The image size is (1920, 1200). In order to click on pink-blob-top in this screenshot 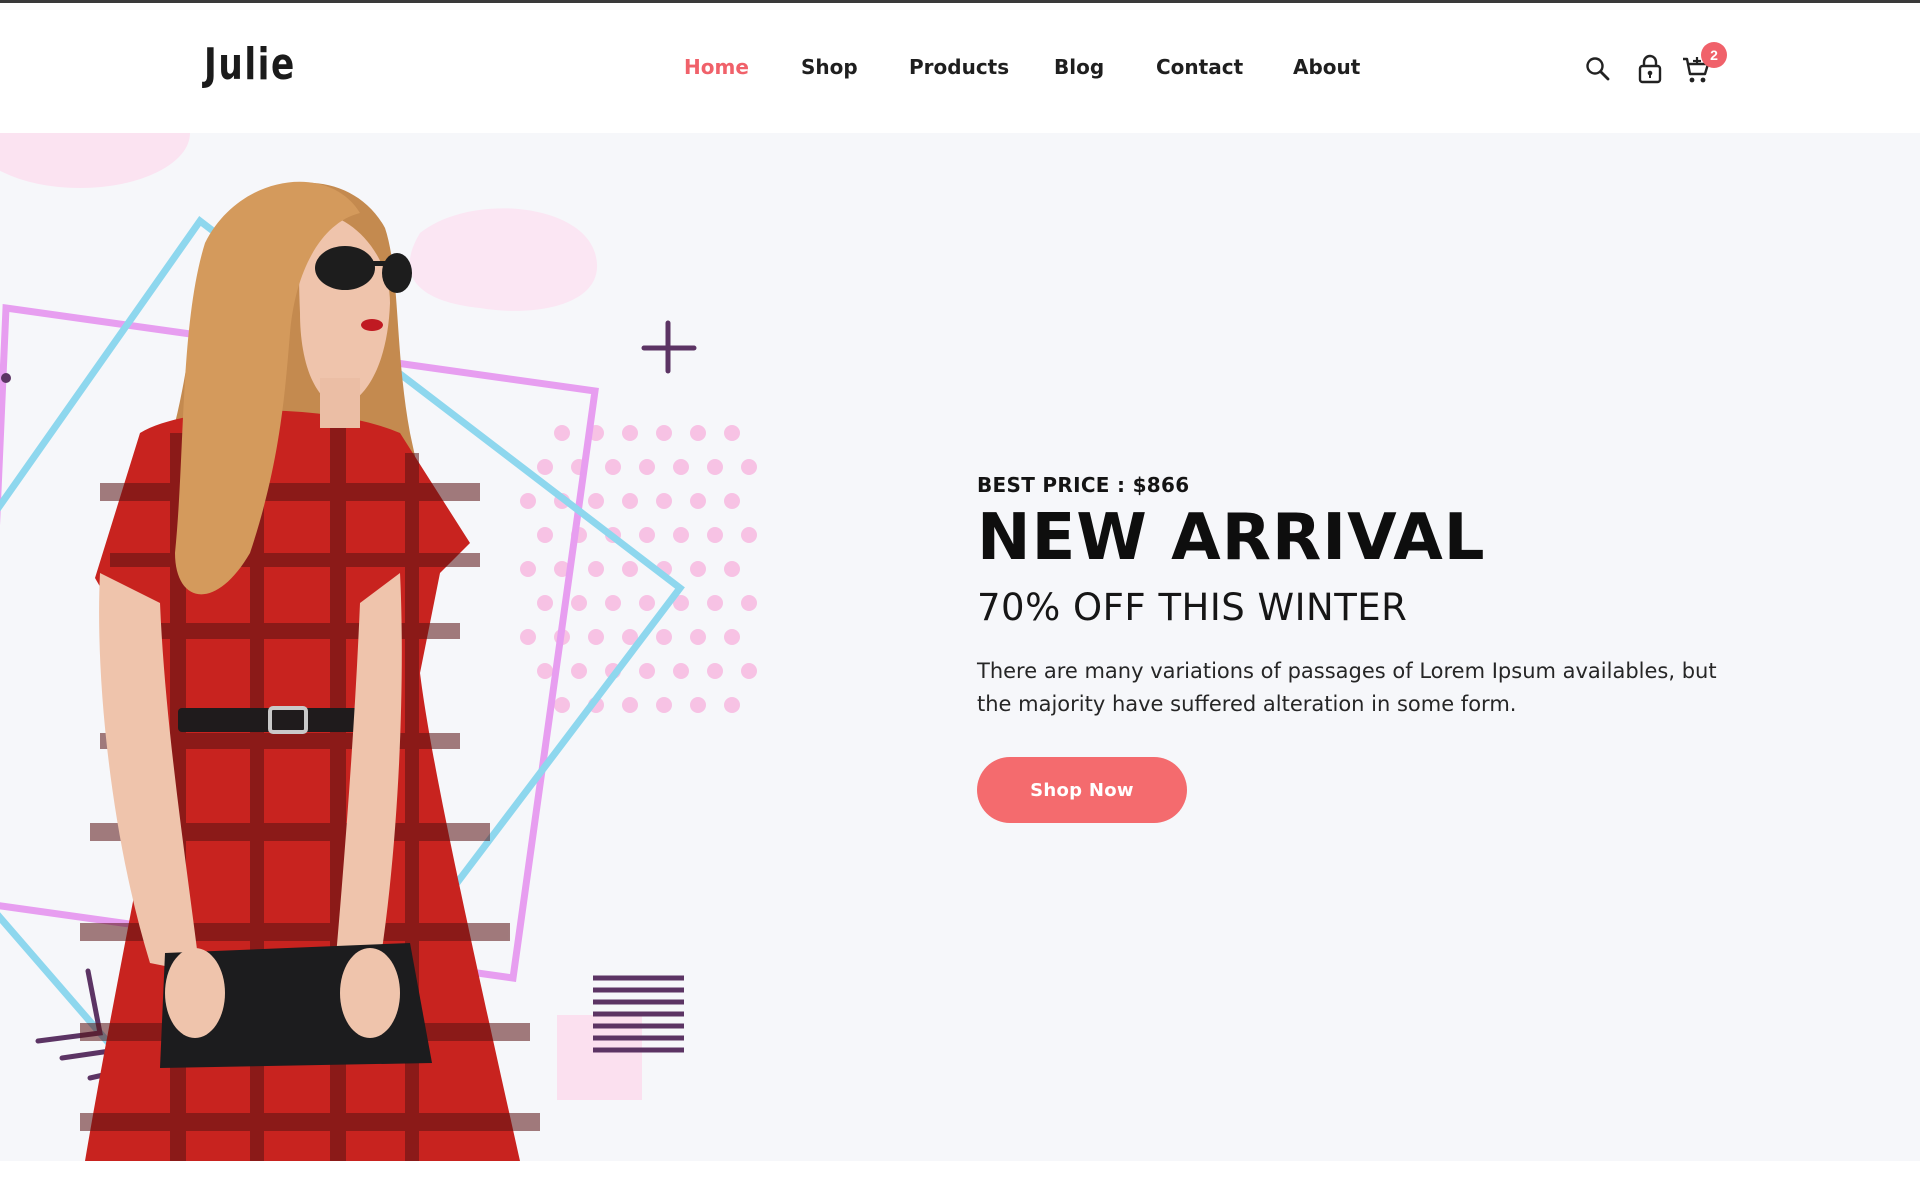, I will do `click(95, 160)`.